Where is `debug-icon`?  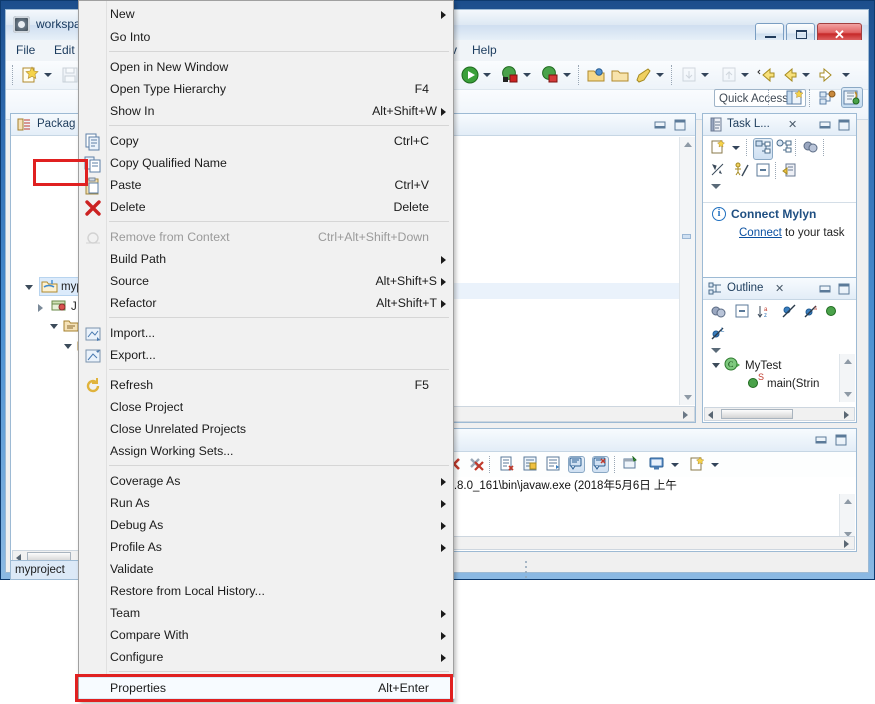 debug-icon is located at coordinates (511, 75).